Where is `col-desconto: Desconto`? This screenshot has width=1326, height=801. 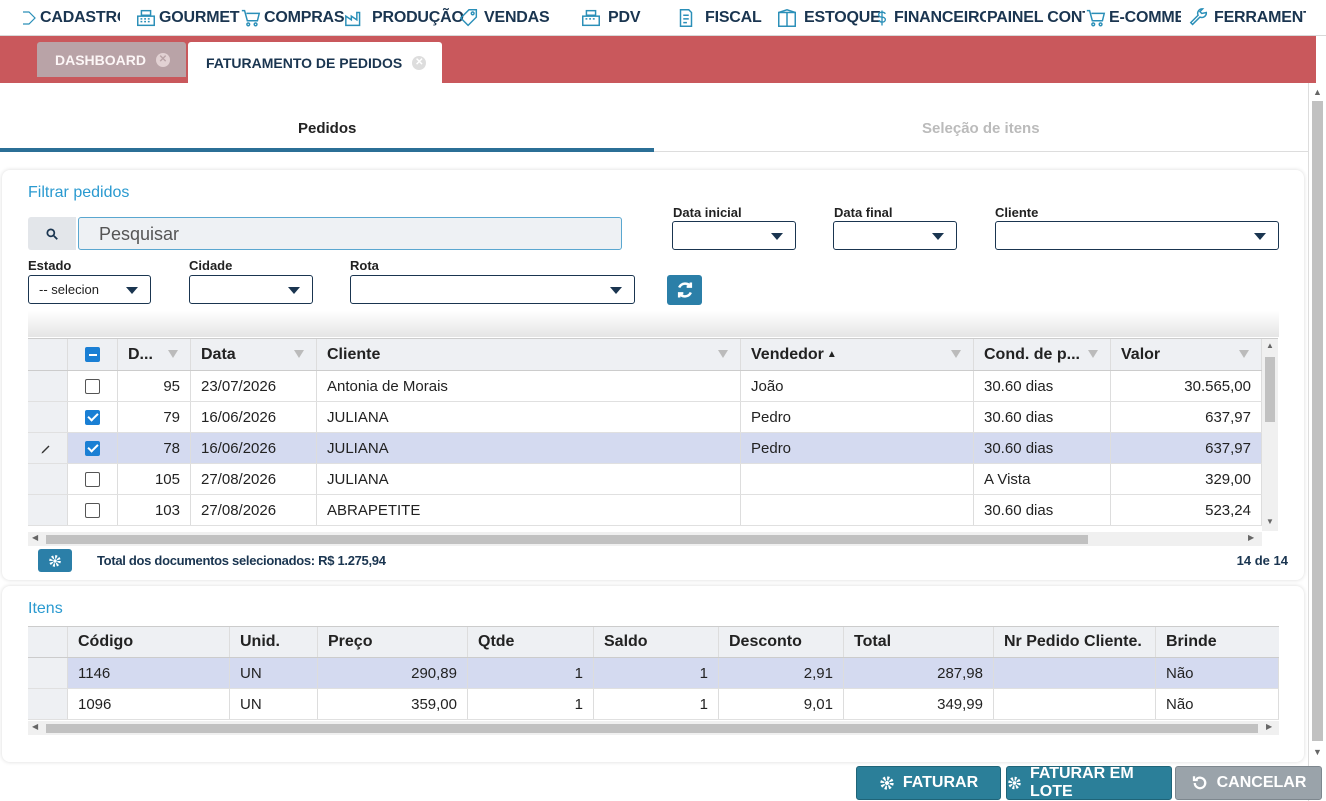
col-desconto: Desconto is located at coordinates (781, 642).